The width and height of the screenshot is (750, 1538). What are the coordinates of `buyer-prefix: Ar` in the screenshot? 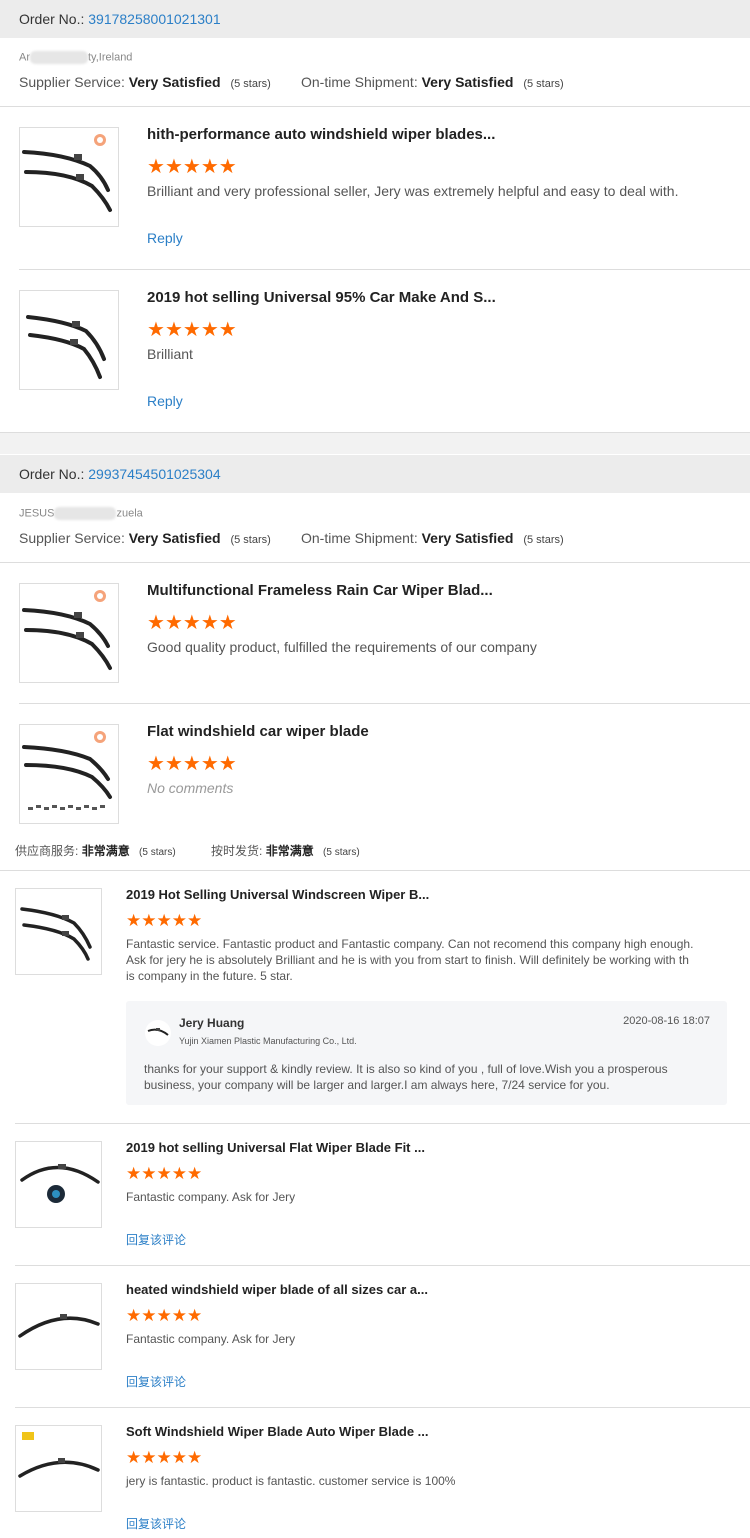 It's located at (24, 57).